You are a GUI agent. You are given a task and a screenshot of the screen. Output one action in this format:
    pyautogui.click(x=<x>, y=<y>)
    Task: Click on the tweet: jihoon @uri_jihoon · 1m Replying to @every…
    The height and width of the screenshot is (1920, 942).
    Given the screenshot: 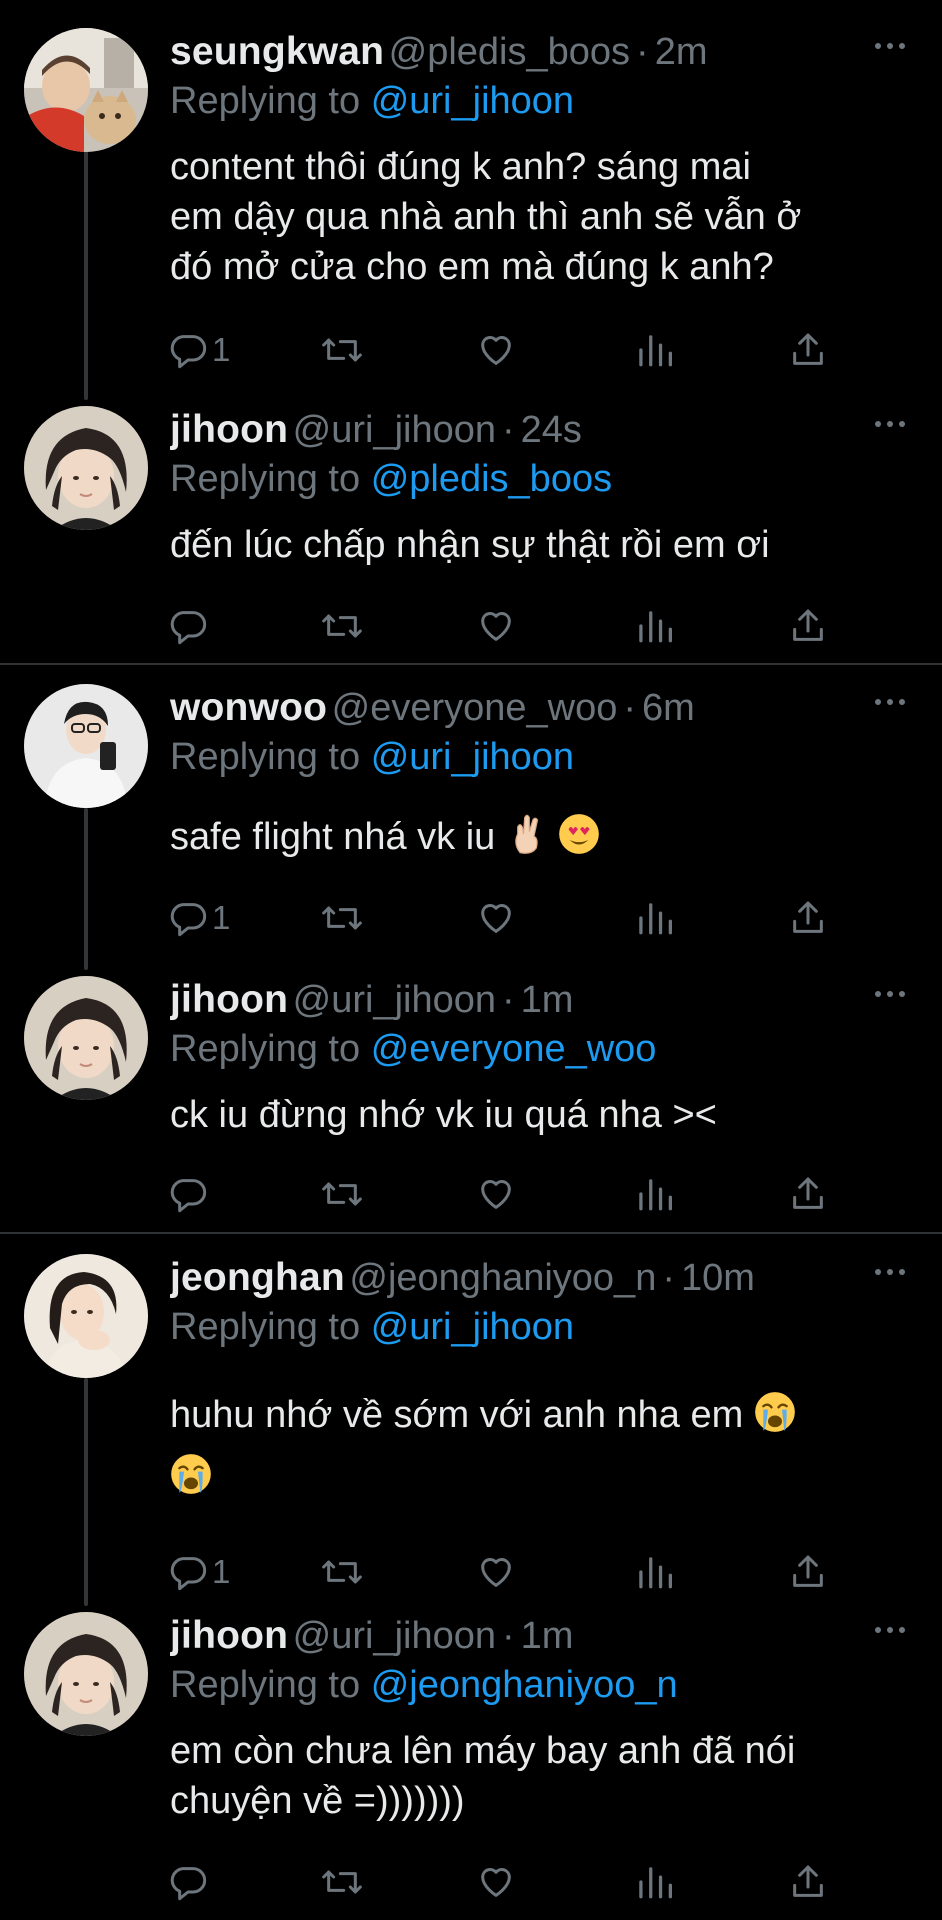 What is the action you would take?
    pyautogui.click(x=471, y=1096)
    